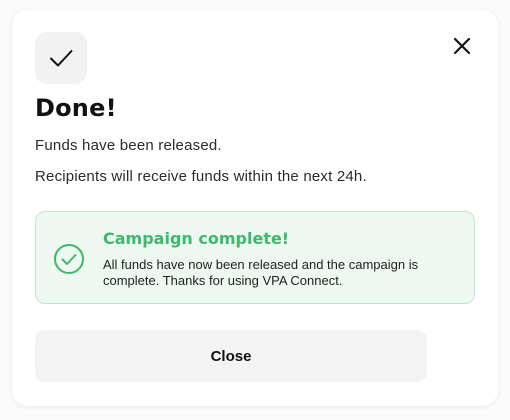 Image resolution: width=510 pixels, height=420 pixels. What do you see at coordinates (69, 259) in the screenshot?
I see `check-circle-icon` at bounding box center [69, 259].